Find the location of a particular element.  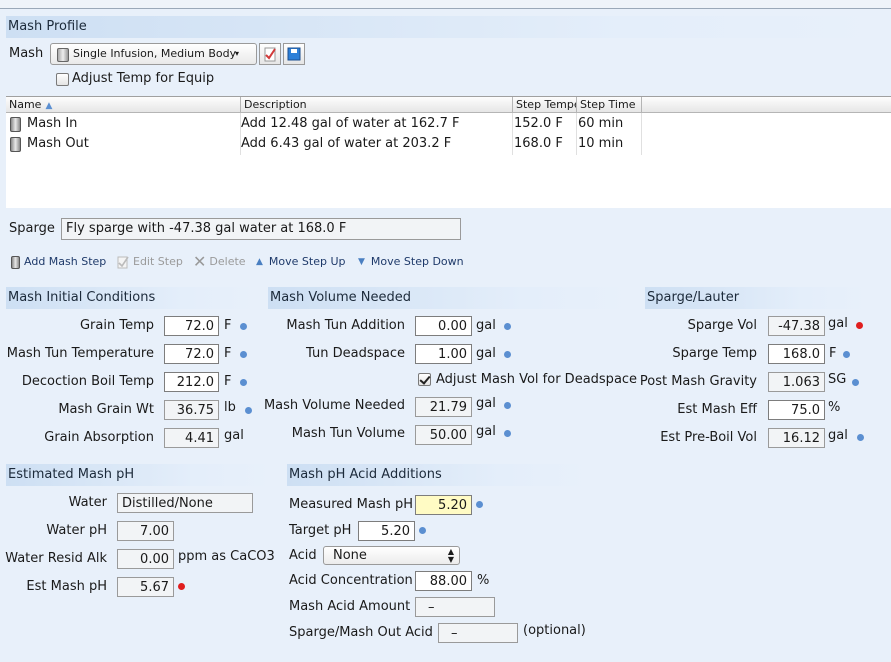

deadspace-unit: gal is located at coordinates (486, 353).